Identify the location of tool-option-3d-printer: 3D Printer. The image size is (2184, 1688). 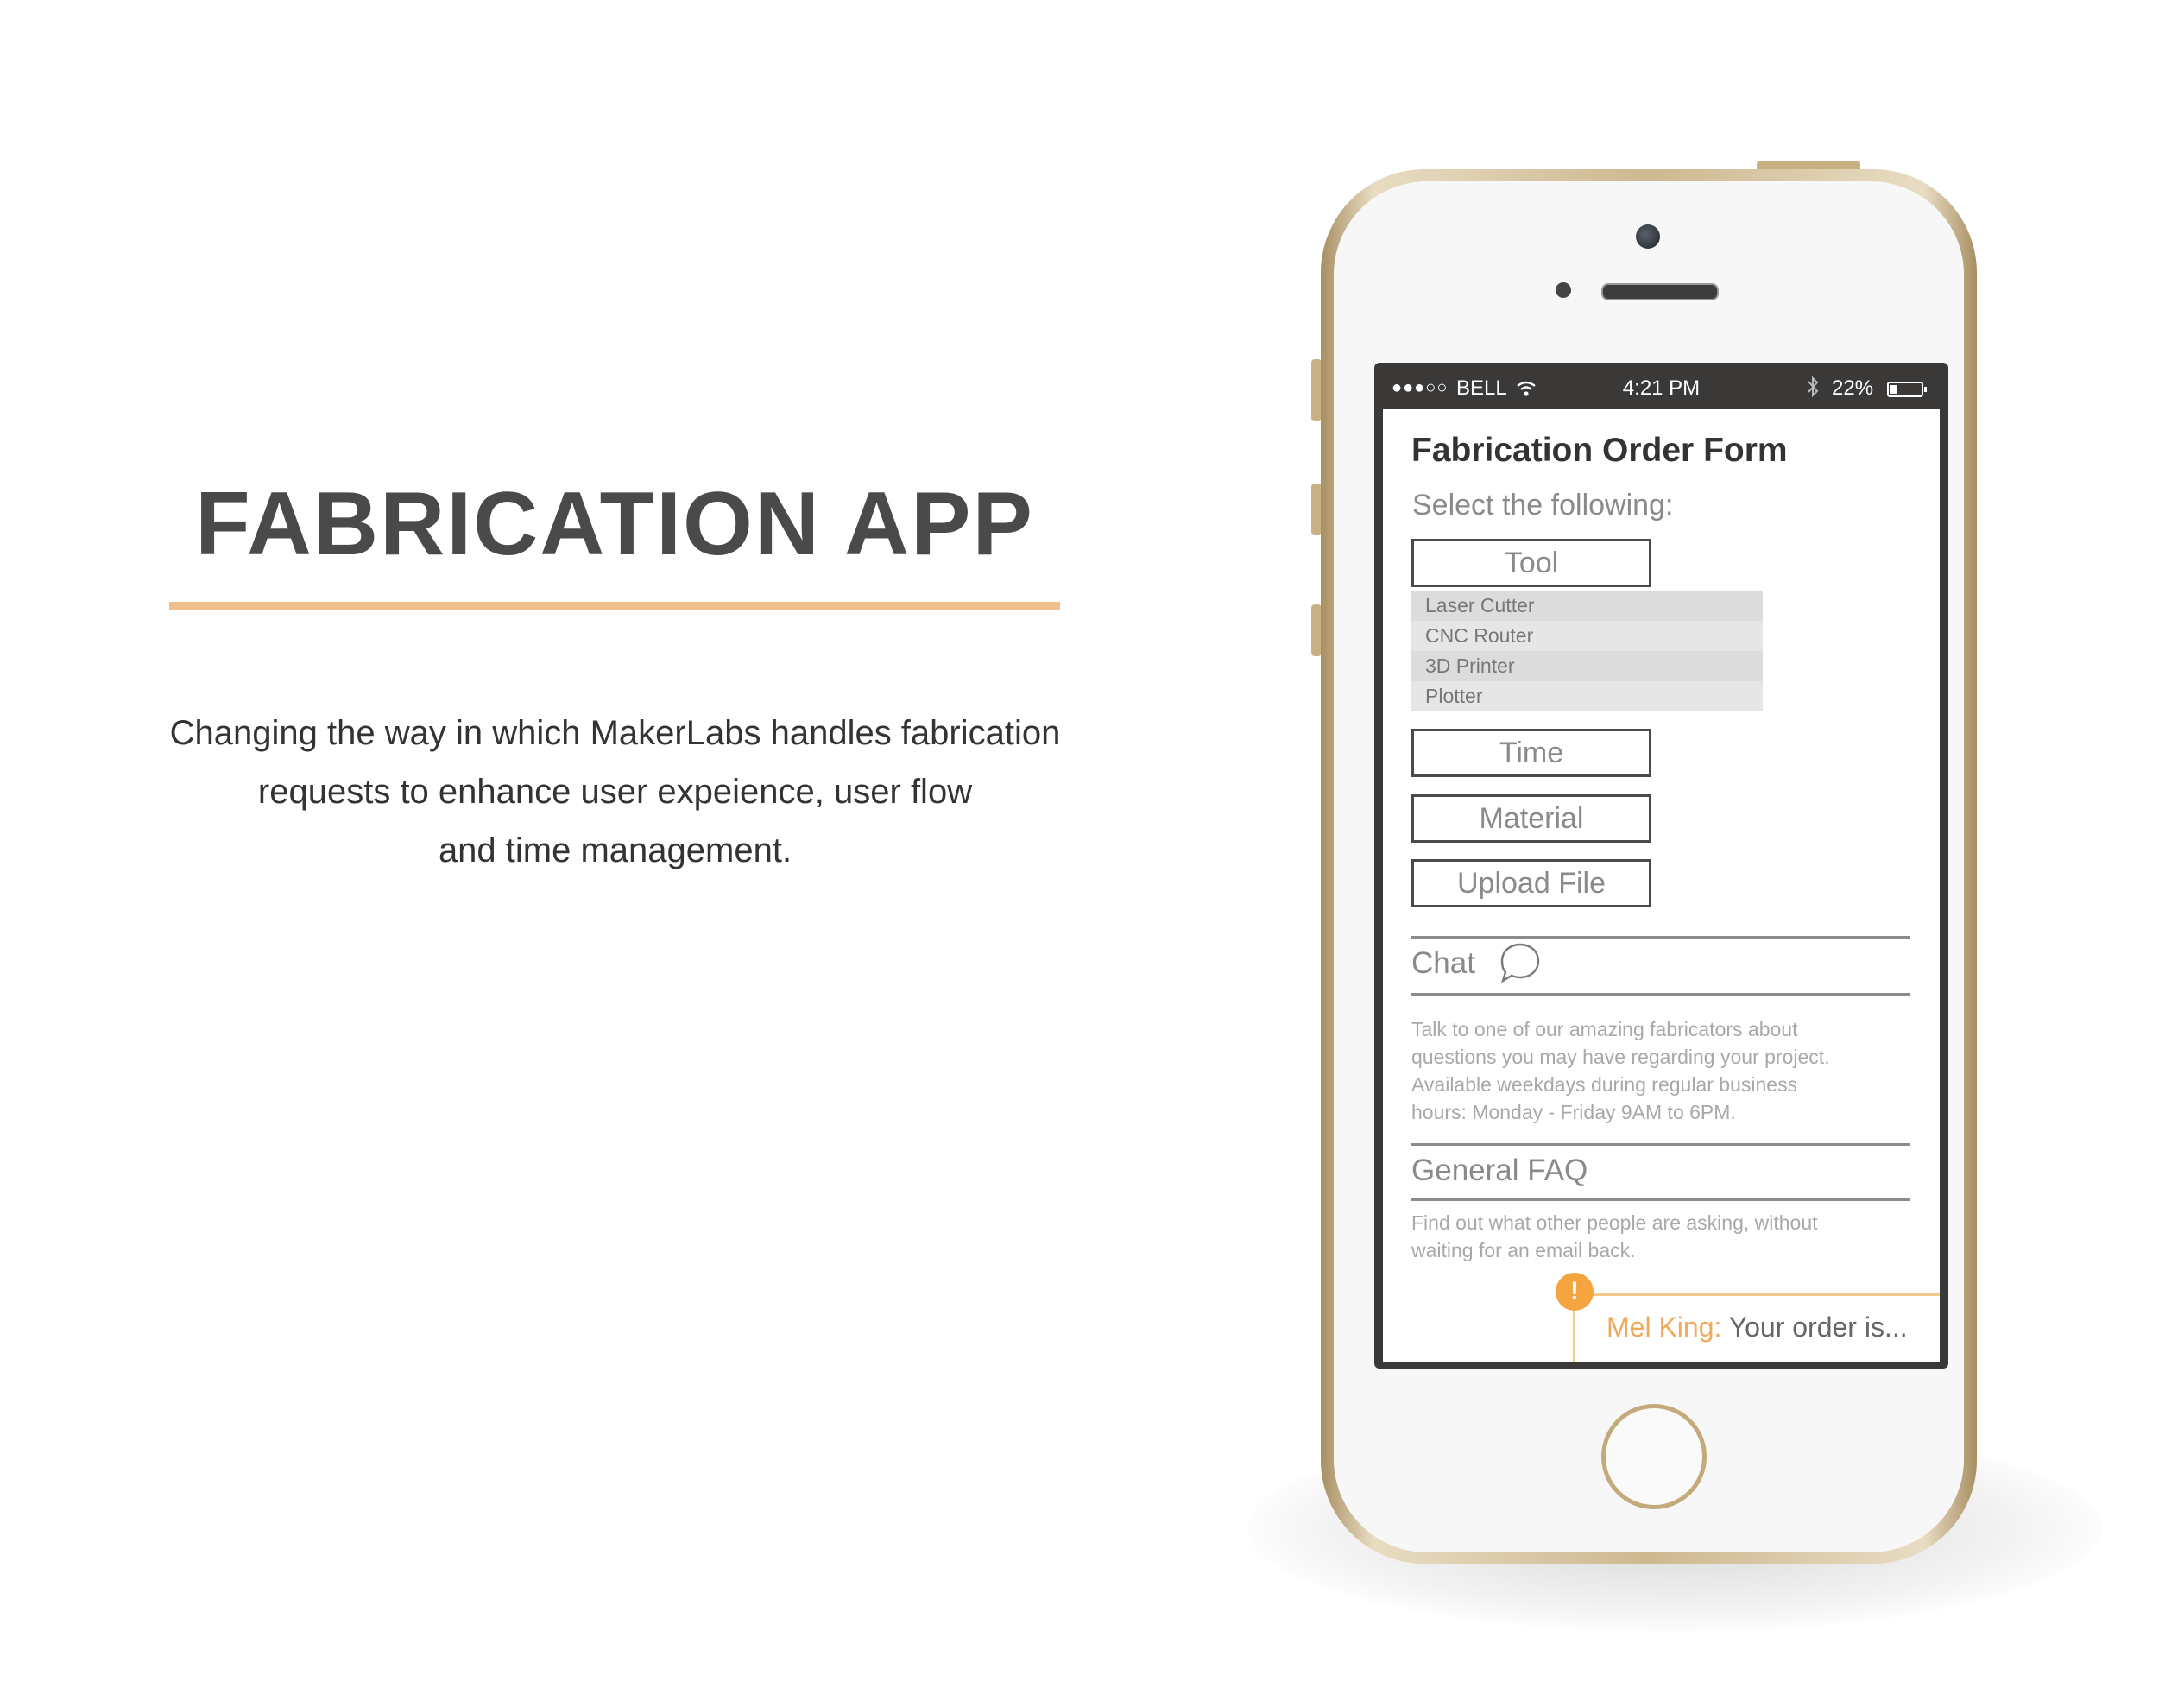
(1587, 666).